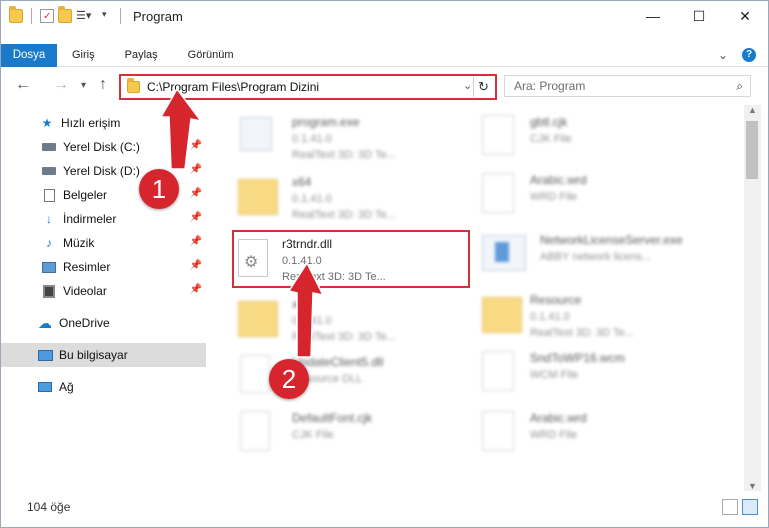 The width and height of the screenshot is (769, 528). Describe the element at coordinates (242, 222) in the screenshot. I see `callout-arrows` at that location.